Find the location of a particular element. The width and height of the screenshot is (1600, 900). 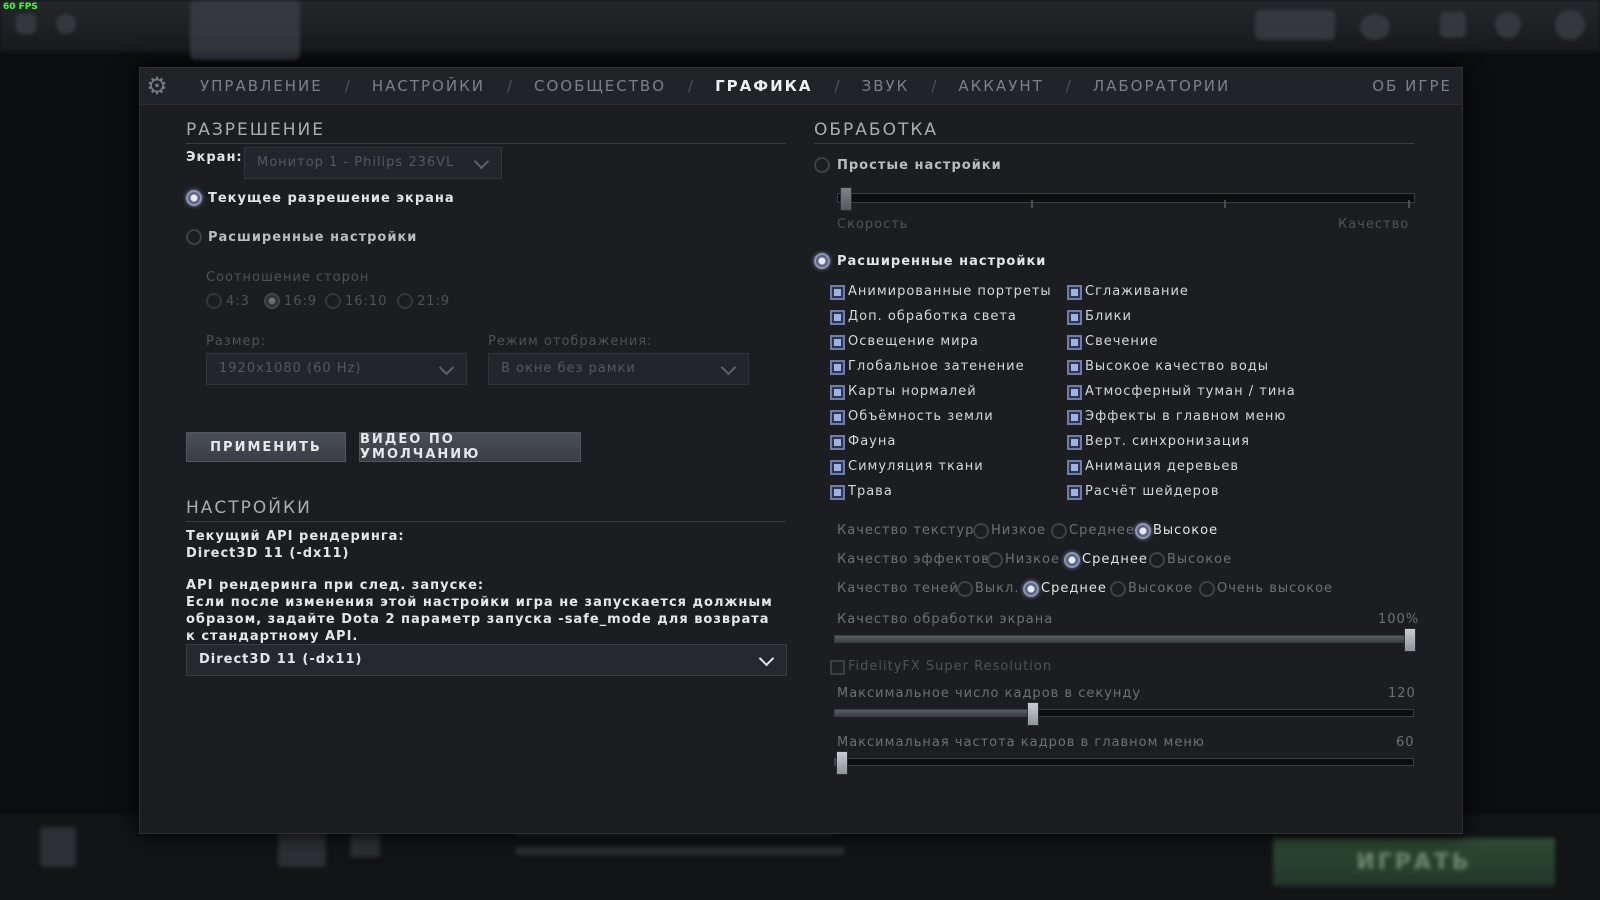

checkbox-label: Блики is located at coordinates (1108, 316).